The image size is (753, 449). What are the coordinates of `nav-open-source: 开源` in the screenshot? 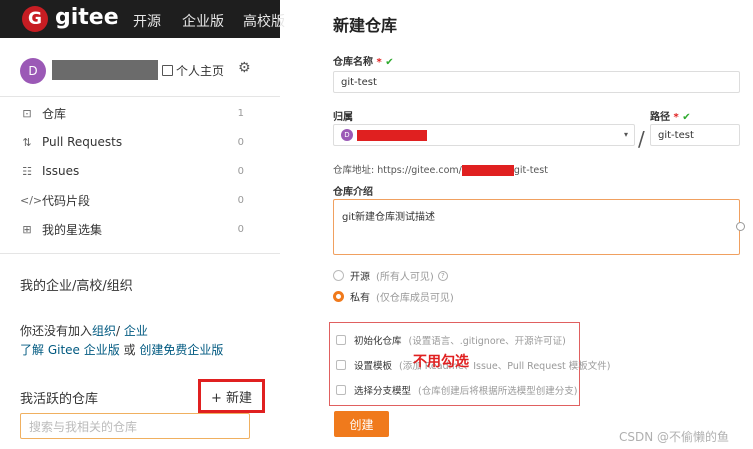 It's located at (147, 21).